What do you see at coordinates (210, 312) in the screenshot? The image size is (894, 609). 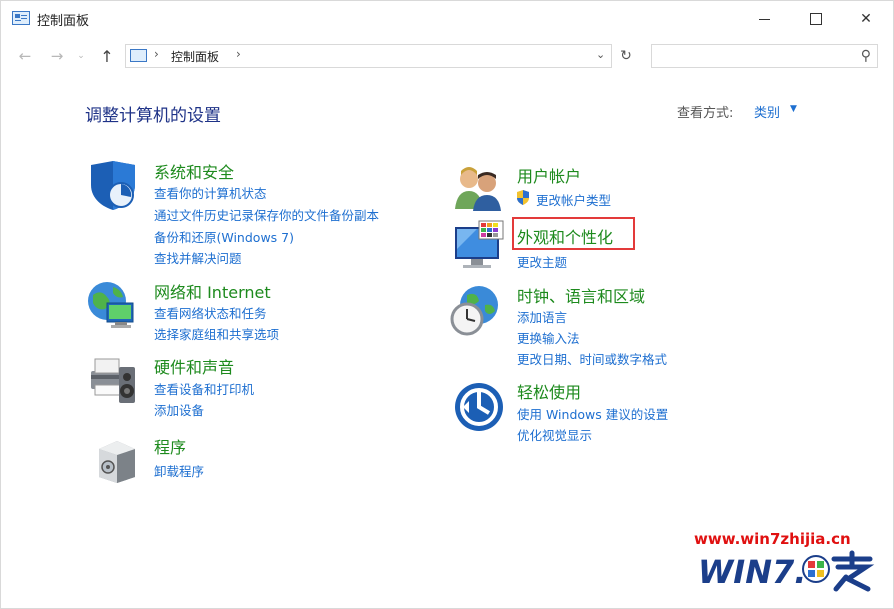 I see `link-network-status: 查看网络状态和任务` at bounding box center [210, 312].